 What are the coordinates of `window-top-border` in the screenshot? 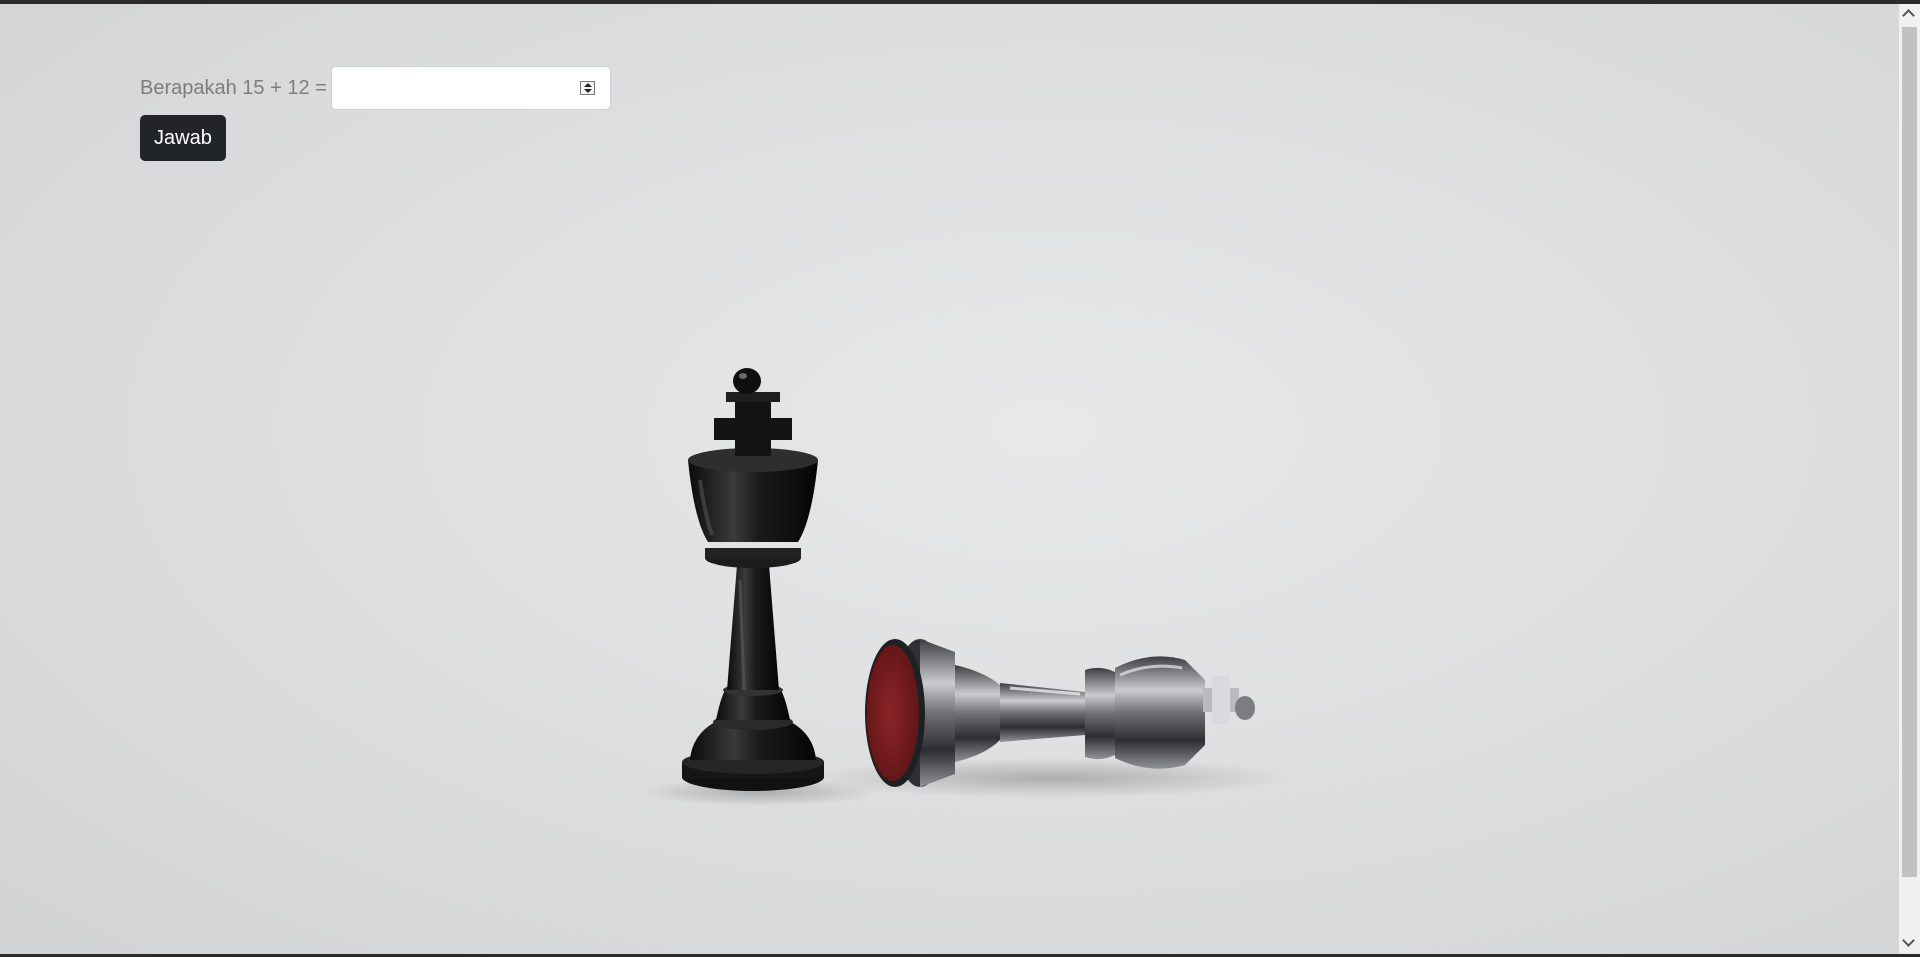 It's located at (960, 2).